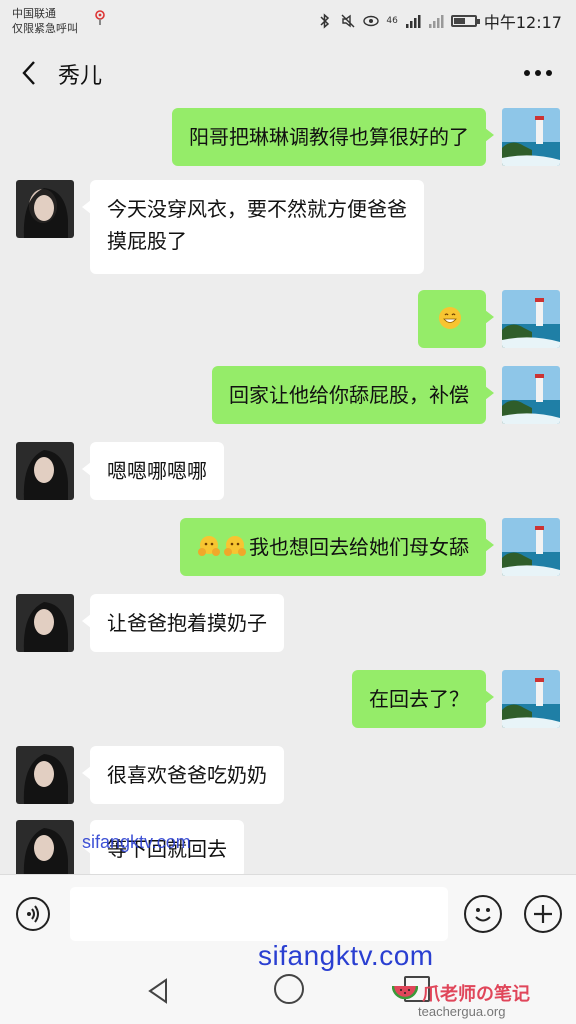 This screenshot has width=576, height=1024. Describe the element at coordinates (289, 989) in the screenshot. I see `nav-home-icon` at that location.